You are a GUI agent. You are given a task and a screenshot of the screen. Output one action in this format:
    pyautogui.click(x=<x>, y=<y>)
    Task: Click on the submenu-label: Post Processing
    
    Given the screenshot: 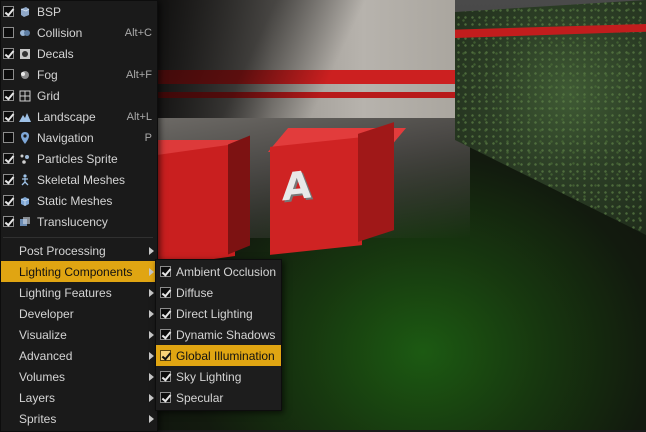 What is the action you would take?
    pyautogui.click(x=62, y=250)
    